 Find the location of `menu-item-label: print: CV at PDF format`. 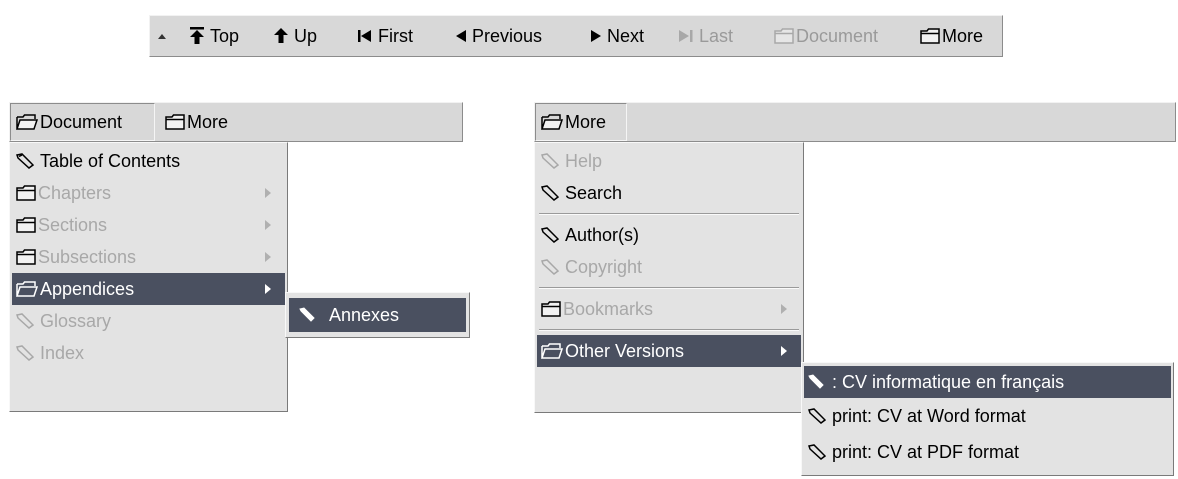

menu-item-label: print: CV at PDF format is located at coordinates (926, 451).